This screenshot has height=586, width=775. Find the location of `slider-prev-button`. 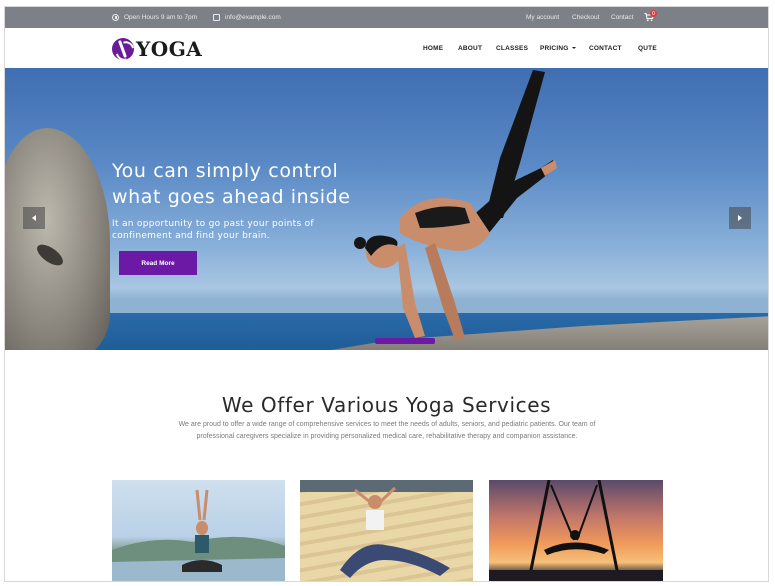

slider-prev-button is located at coordinates (34, 218).